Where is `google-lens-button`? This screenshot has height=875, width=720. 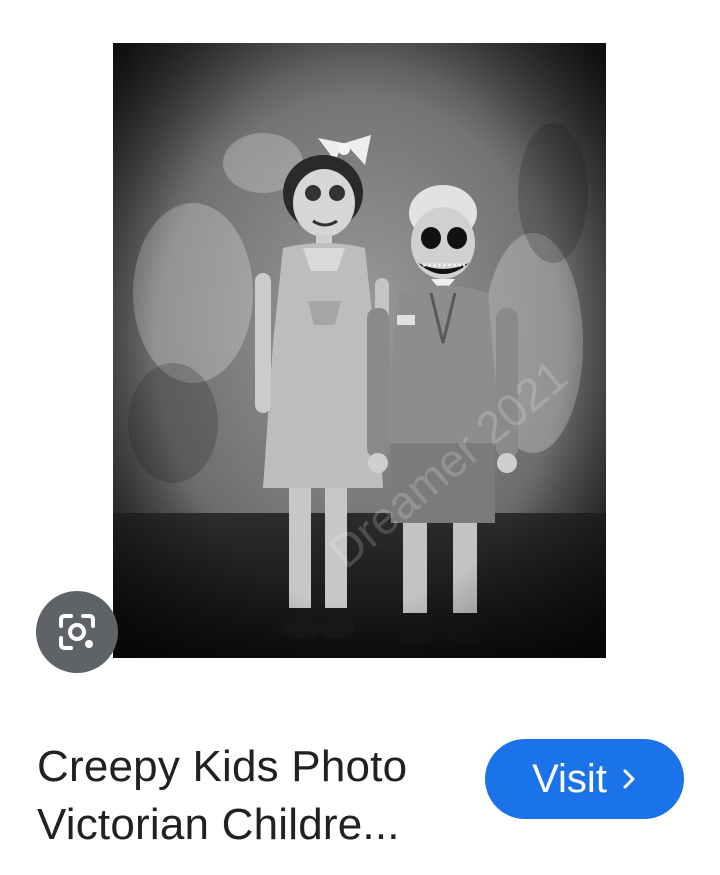 google-lens-button is located at coordinates (77, 632).